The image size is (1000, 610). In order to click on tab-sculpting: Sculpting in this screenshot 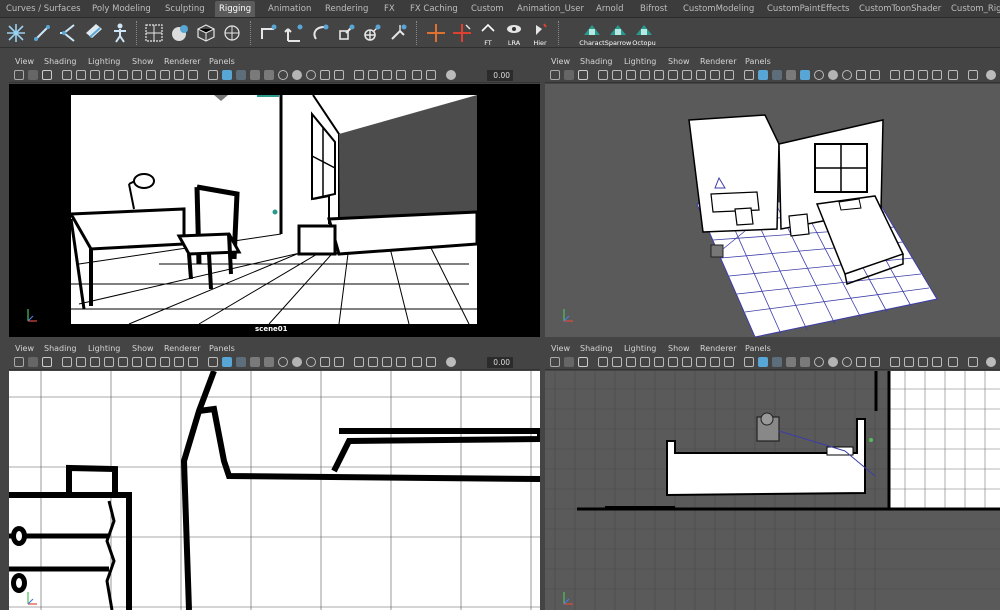, I will do `click(185, 9)`.